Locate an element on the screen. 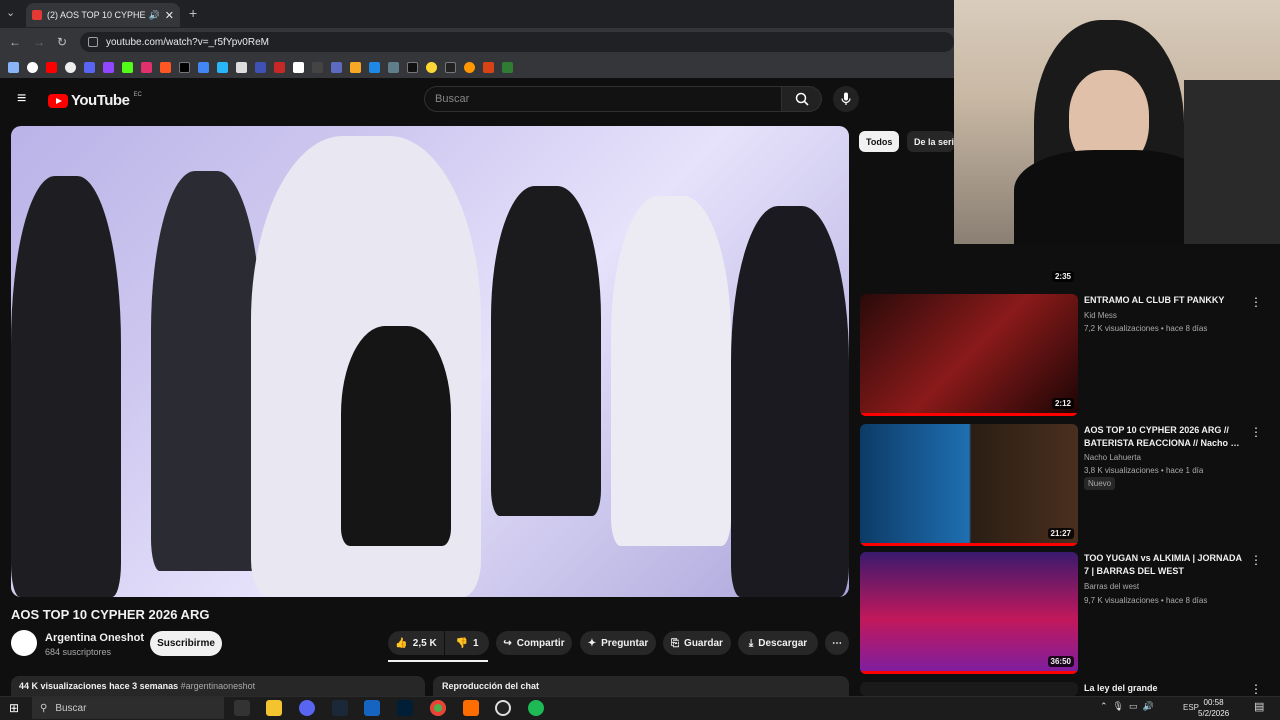 The image size is (1280, 720). file-explorer-icon is located at coordinates (274, 708).